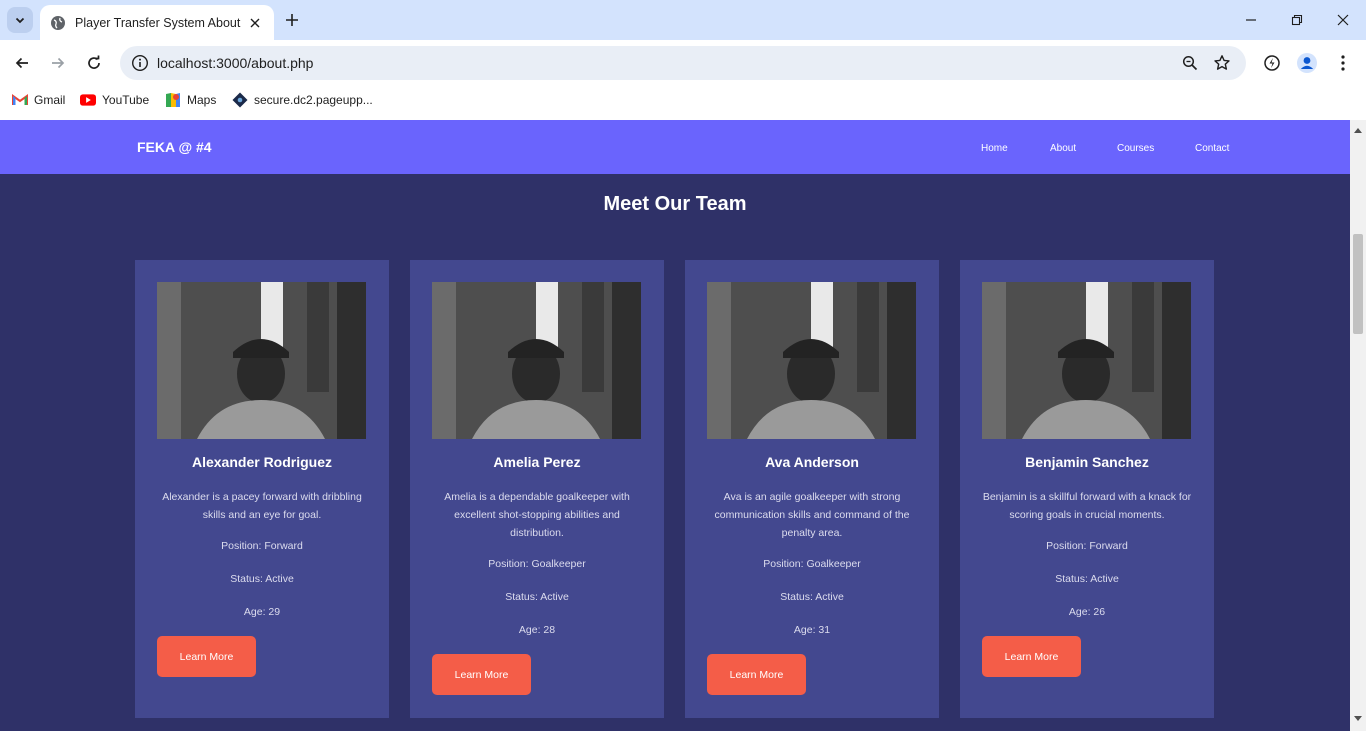 This screenshot has height=731, width=1366. Describe the element at coordinates (1251, 20) in the screenshot. I see `minimize-icon` at that location.